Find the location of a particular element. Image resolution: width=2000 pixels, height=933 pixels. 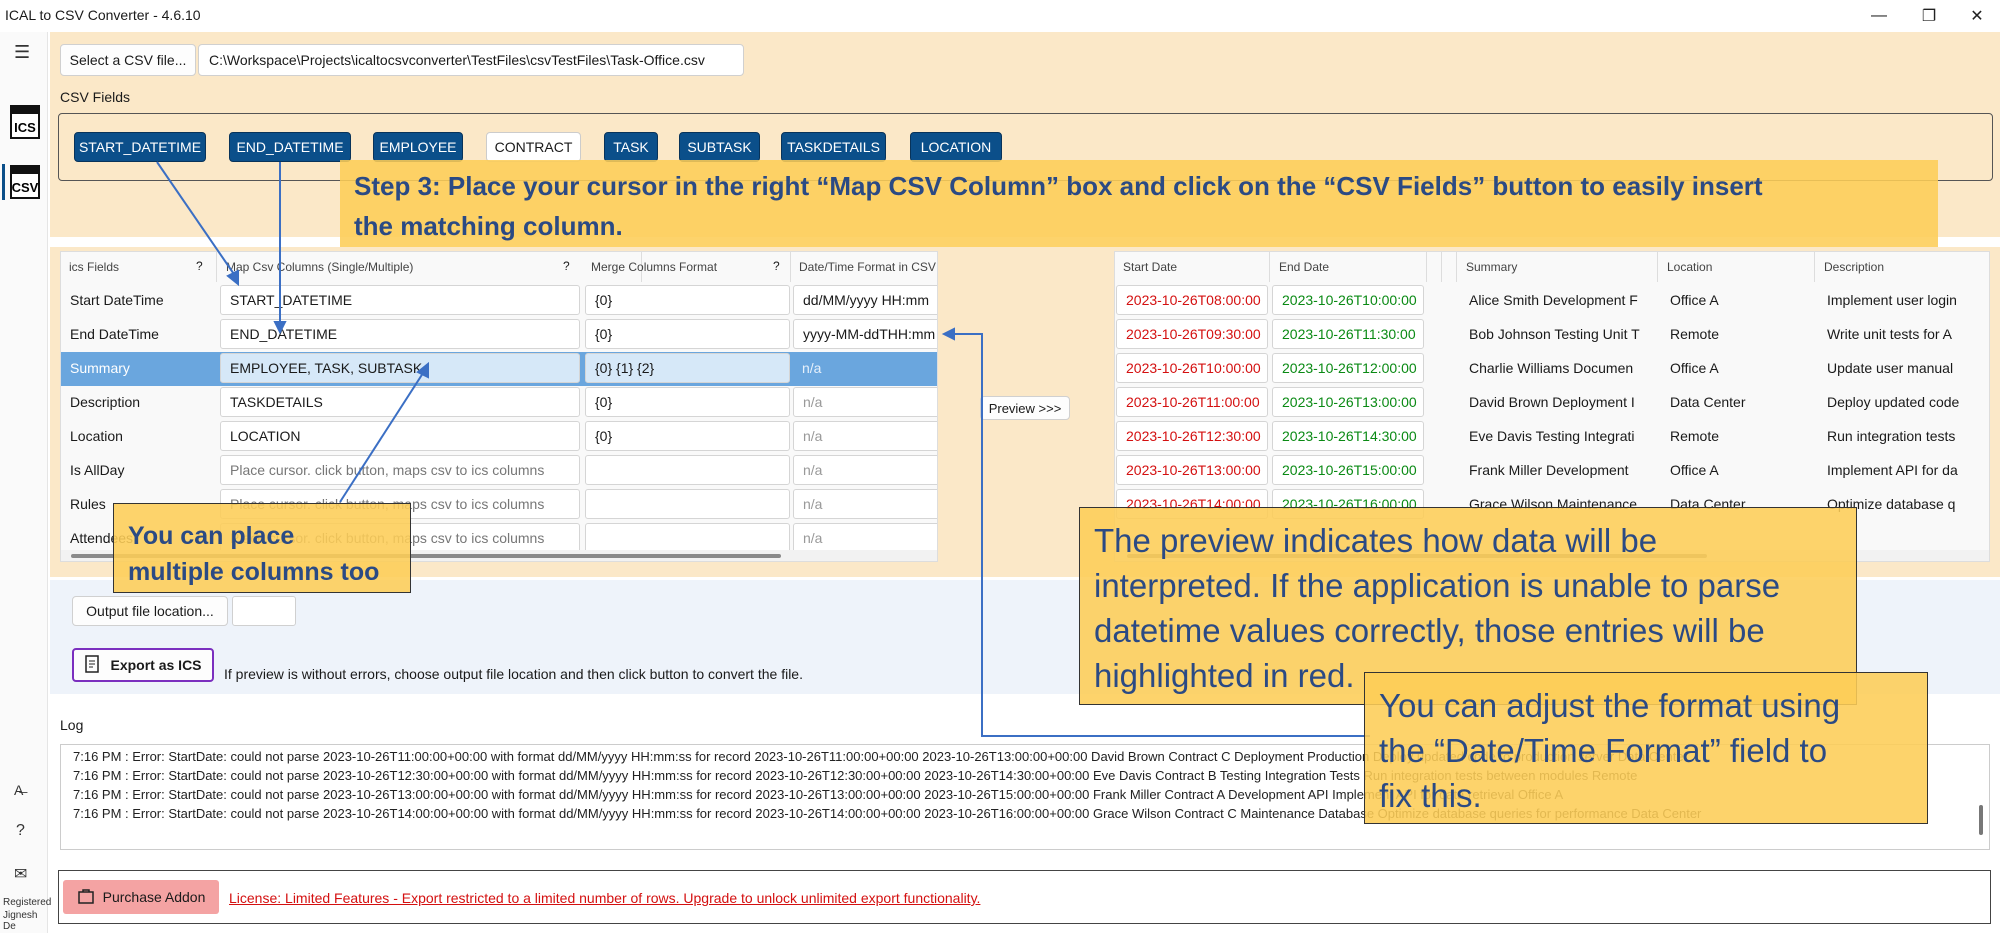

preview-end: 2023-10-26T10:00:00 is located at coordinates (1348, 300).